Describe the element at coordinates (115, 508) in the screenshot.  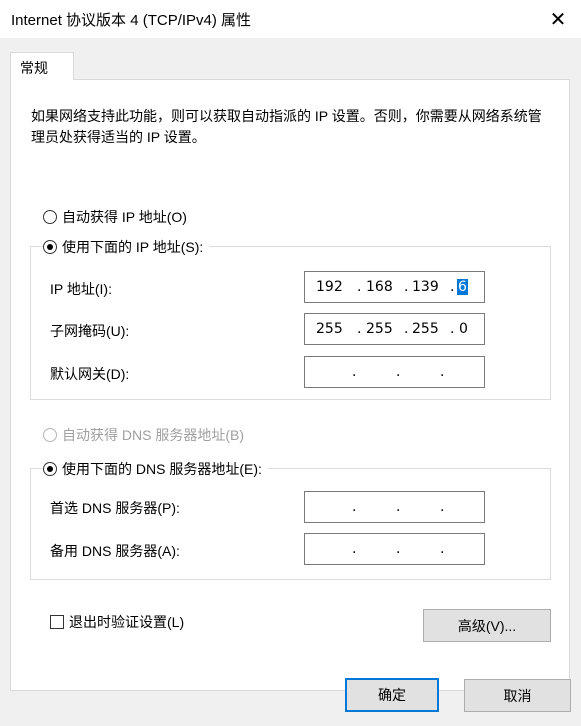
I see `preferred-dns-label: 首选 DNS 服务器(P):` at that location.